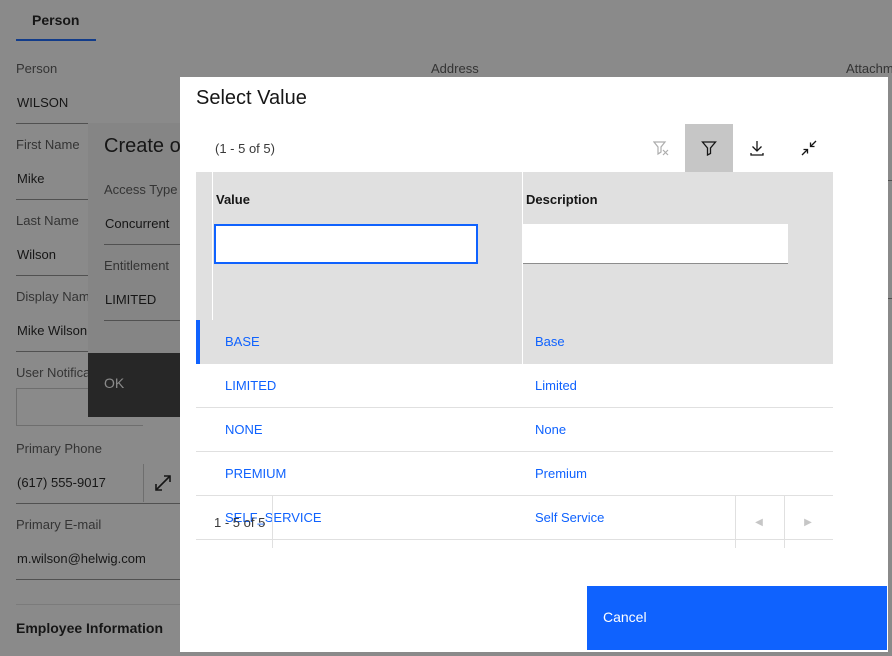 The width and height of the screenshot is (892, 656). What do you see at coordinates (550, 341) in the screenshot?
I see `row-description: Base` at bounding box center [550, 341].